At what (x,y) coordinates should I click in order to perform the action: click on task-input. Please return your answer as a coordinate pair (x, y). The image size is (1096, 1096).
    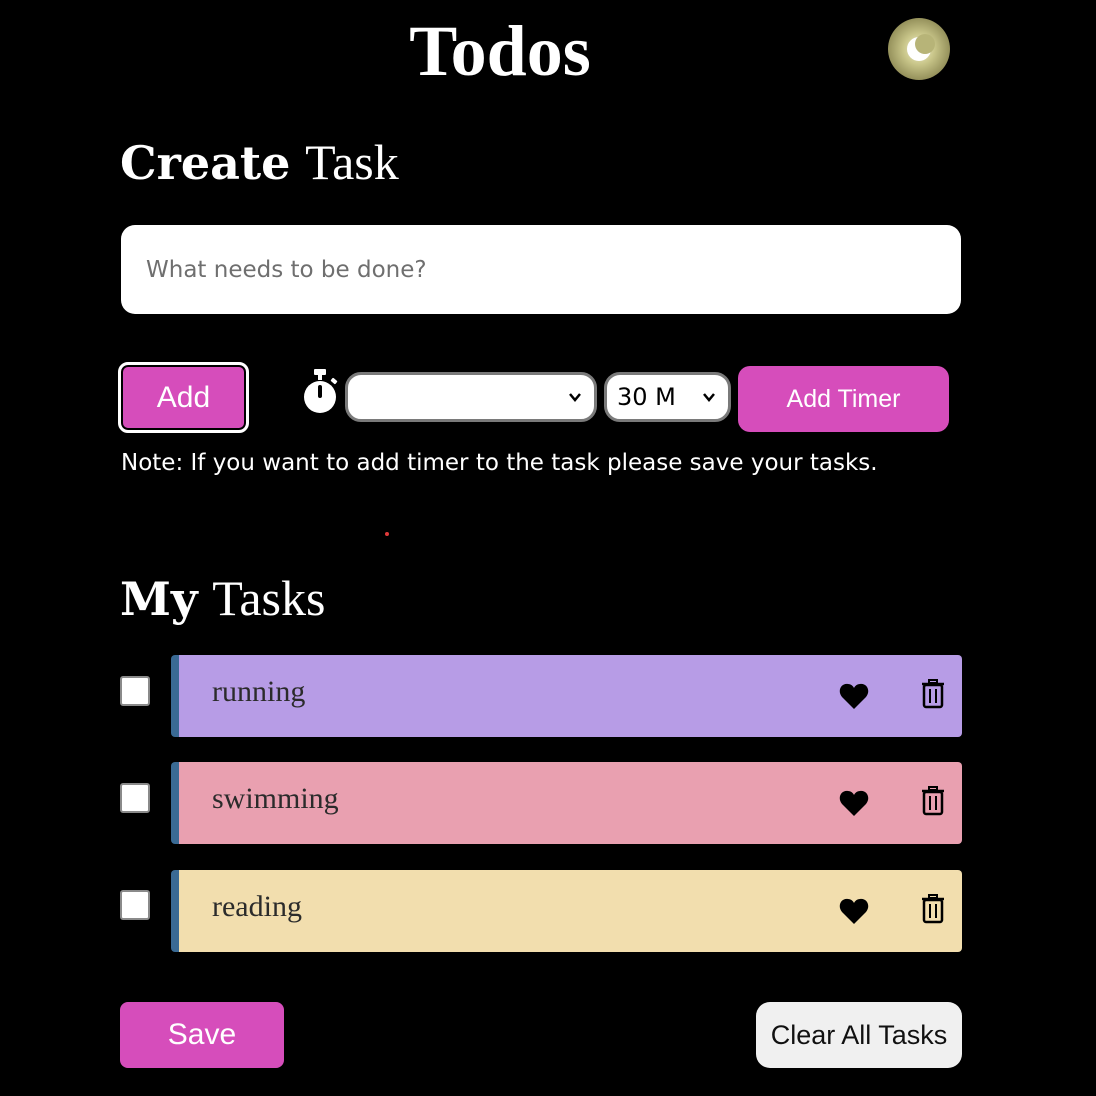
    Looking at the image, I should click on (541, 269).